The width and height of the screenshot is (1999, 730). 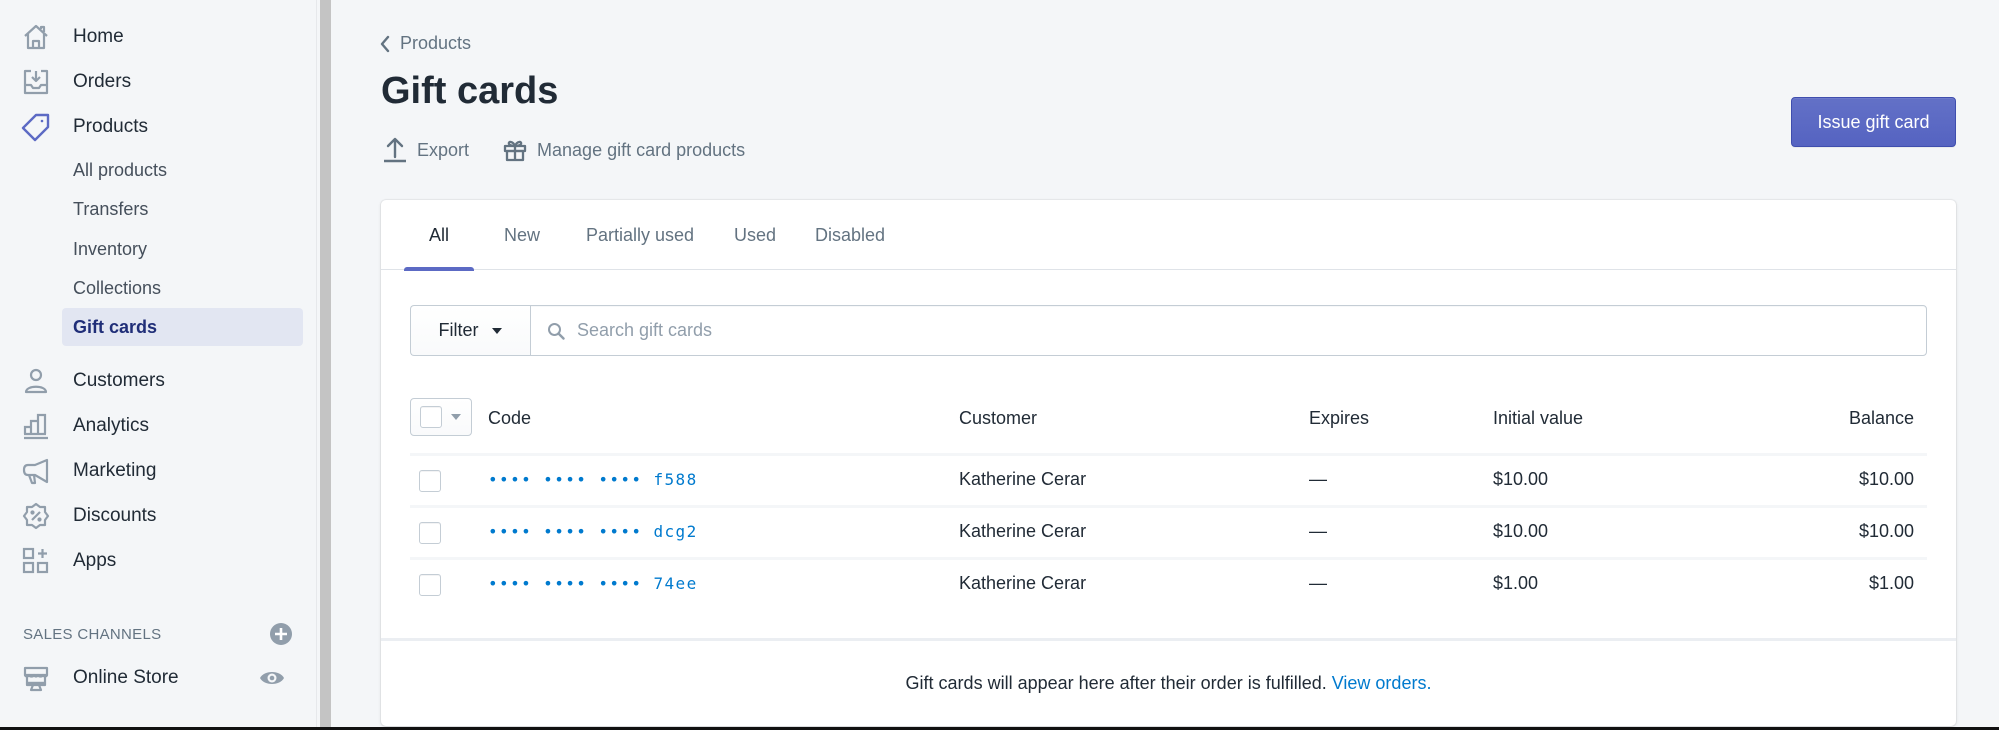 I want to click on tab-disabled: Disabled, so click(x=850, y=235).